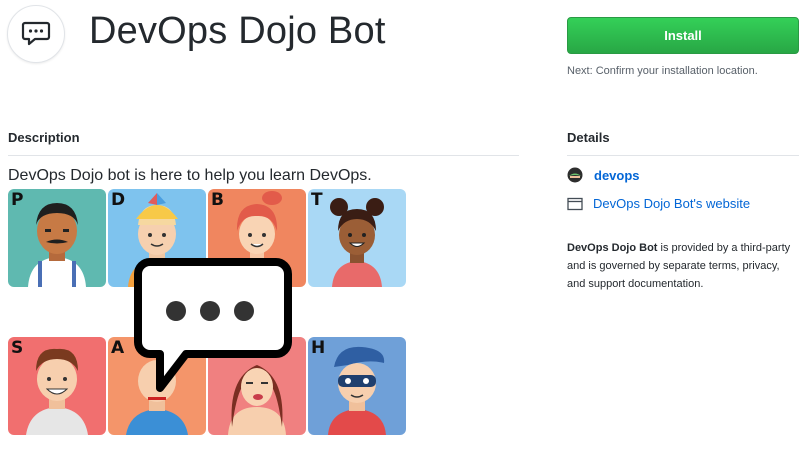 The image size is (807, 460). What do you see at coordinates (237, 31) in the screenshot?
I see `app-title: DevOps Dojo Bot` at bounding box center [237, 31].